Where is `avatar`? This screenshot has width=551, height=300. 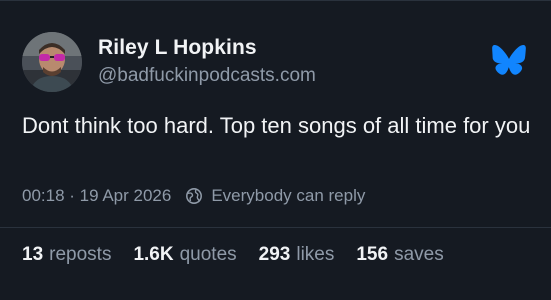
avatar is located at coordinates (52, 62).